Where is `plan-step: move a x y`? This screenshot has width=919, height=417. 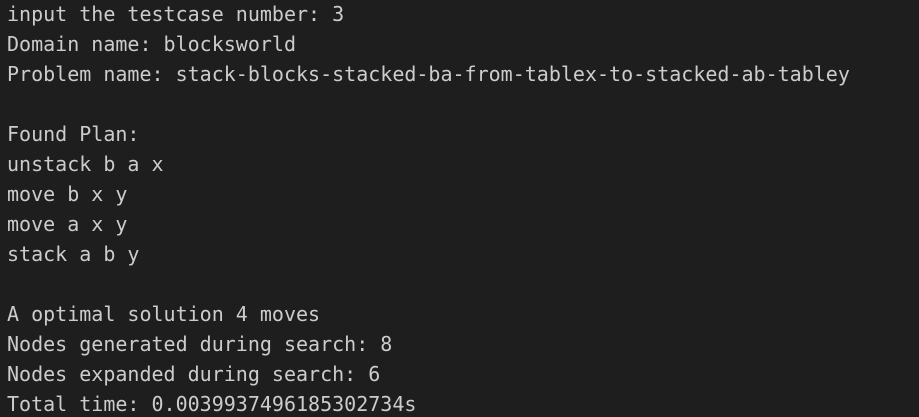
plan-step: move a x y is located at coordinates (67, 224).